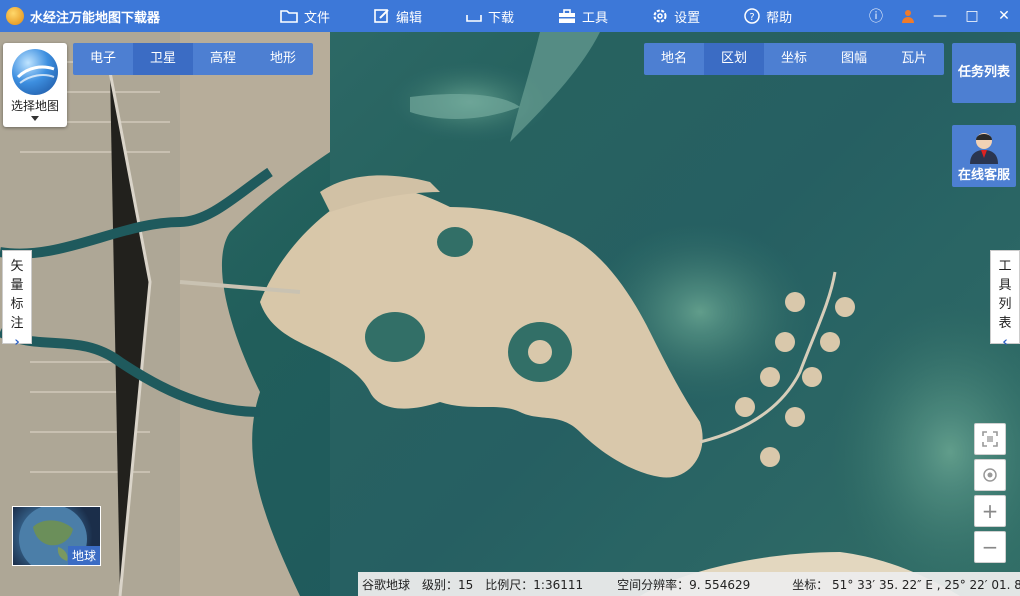 The width and height of the screenshot is (1020, 596). I want to click on window-controls: ⓘ — □ ✕, so click(940, 16).